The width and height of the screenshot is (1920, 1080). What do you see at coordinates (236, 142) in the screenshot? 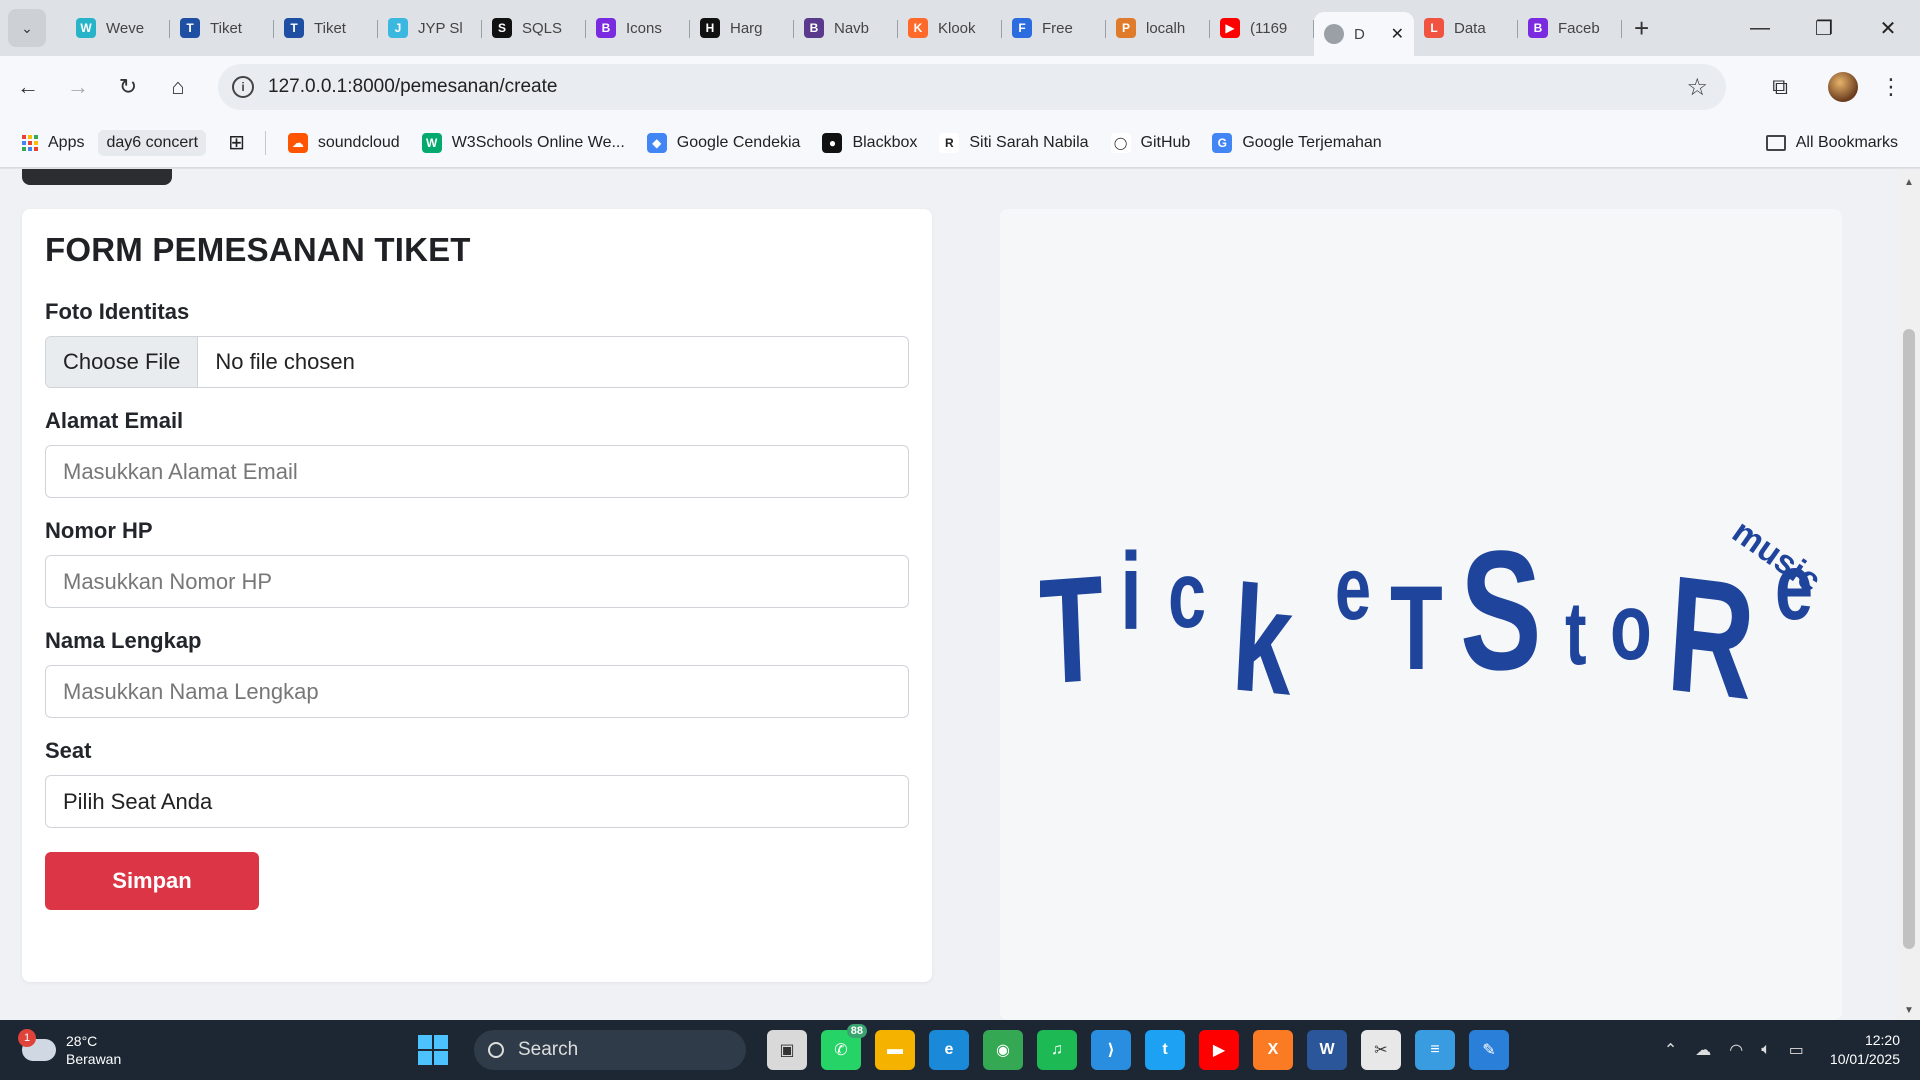
I see `bookmark-grid-folder: ⊞` at bounding box center [236, 142].